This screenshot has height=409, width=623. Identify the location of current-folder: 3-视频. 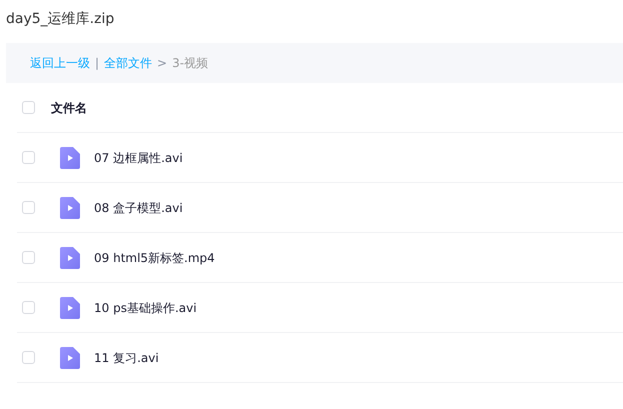
(190, 63).